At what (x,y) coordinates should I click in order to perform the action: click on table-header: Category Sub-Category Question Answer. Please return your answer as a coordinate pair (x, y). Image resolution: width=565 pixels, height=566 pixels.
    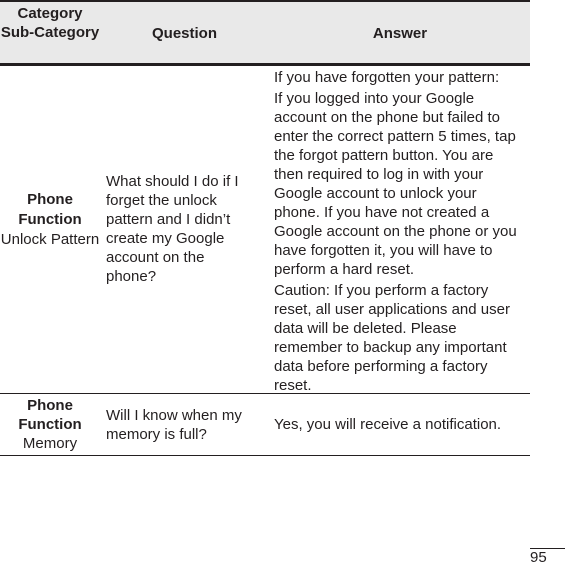
    Looking at the image, I should click on (265, 33).